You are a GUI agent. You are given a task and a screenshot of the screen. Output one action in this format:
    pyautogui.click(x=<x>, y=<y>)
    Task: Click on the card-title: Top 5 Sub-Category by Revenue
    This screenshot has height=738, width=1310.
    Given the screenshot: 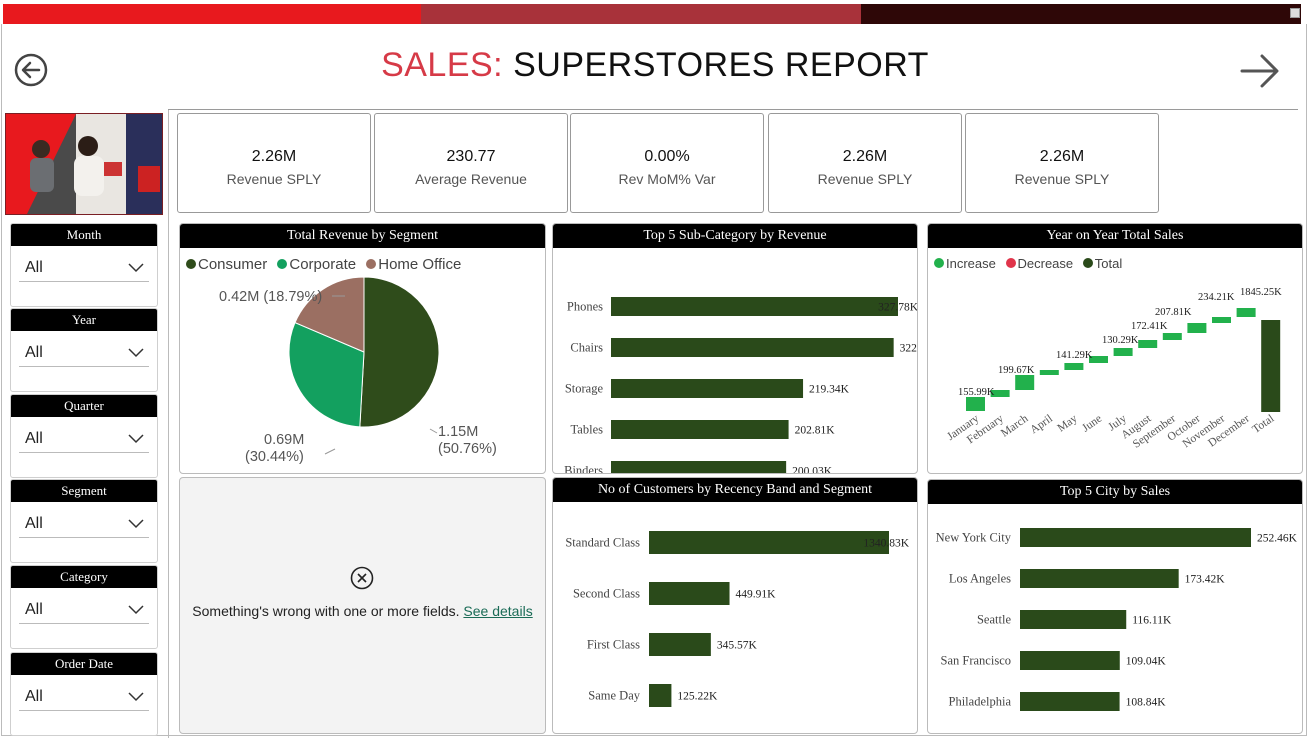 What is the action you would take?
    pyautogui.click(x=735, y=236)
    